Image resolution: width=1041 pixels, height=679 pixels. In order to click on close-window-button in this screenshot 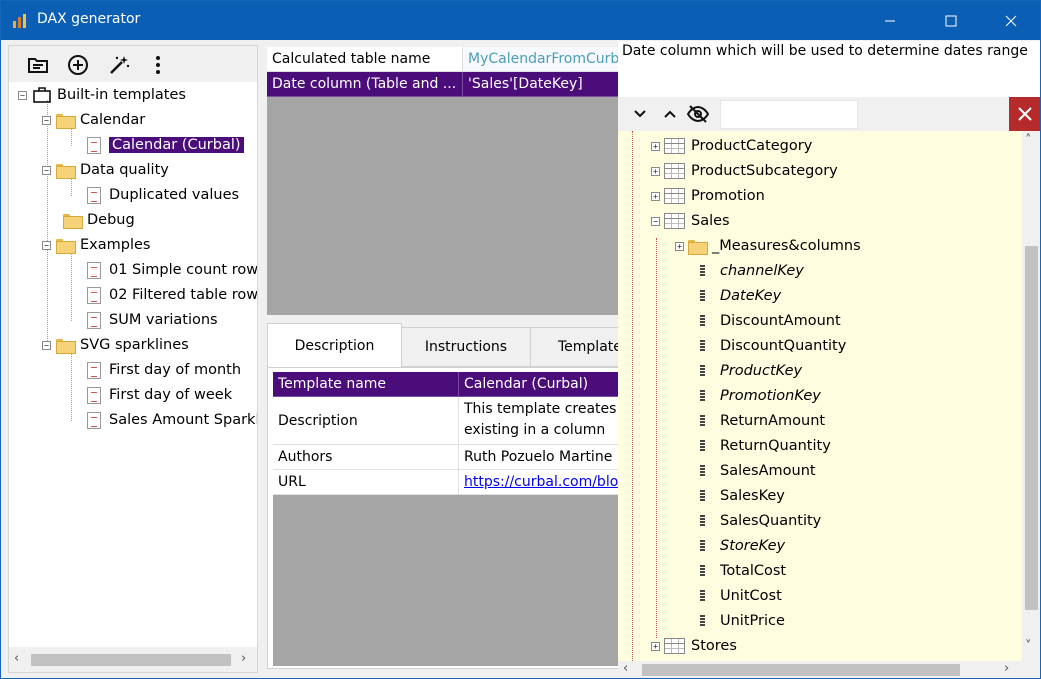, I will do `click(1011, 20)`.